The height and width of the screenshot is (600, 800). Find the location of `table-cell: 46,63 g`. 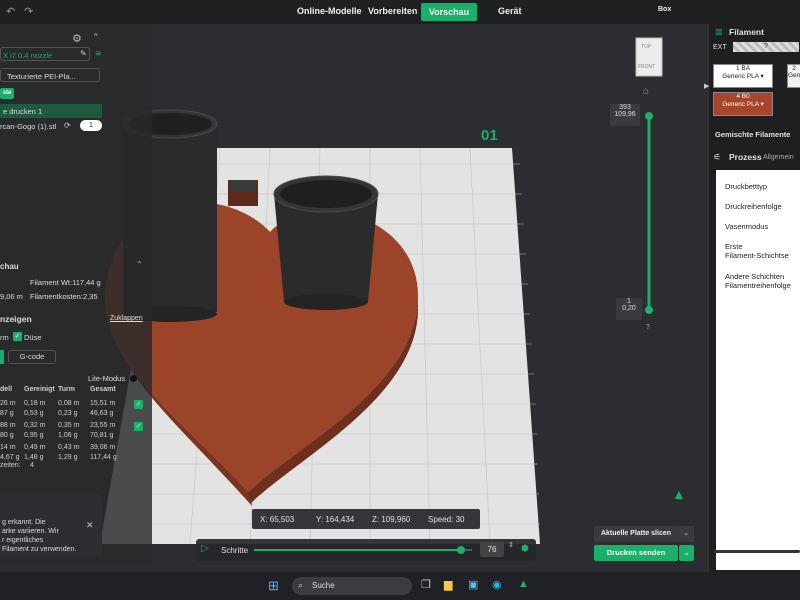

table-cell: 46,63 g is located at coordinates (102, 413).